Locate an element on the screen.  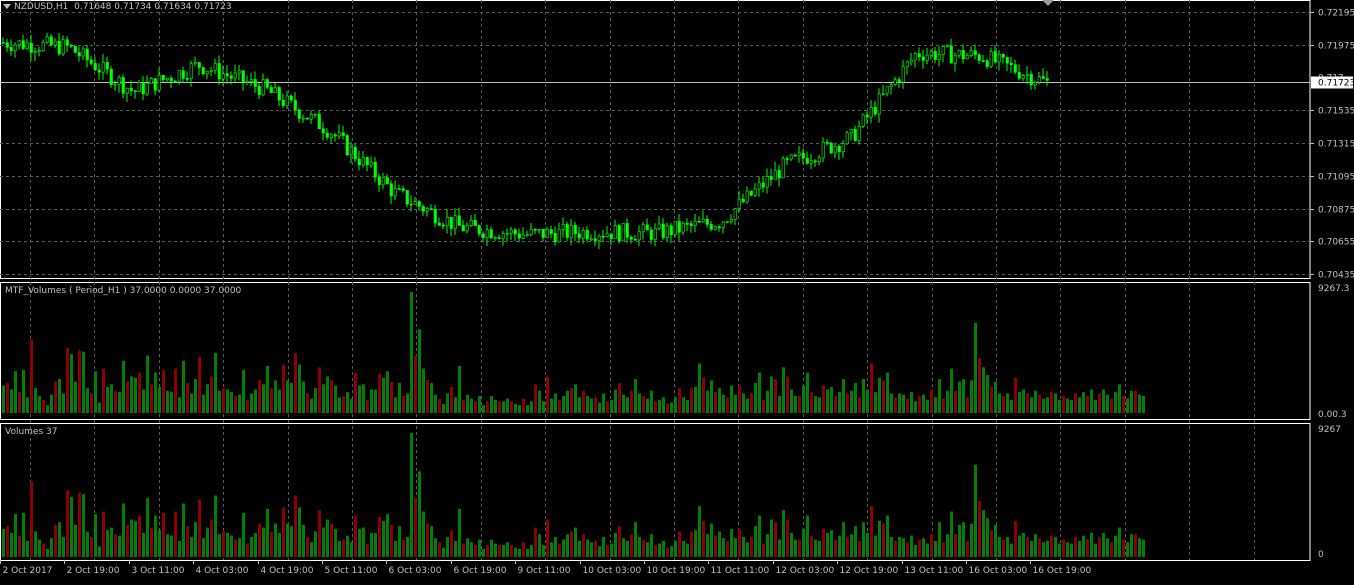
price-axis-label: 0.71315 is located at coordinates (1336, 145).